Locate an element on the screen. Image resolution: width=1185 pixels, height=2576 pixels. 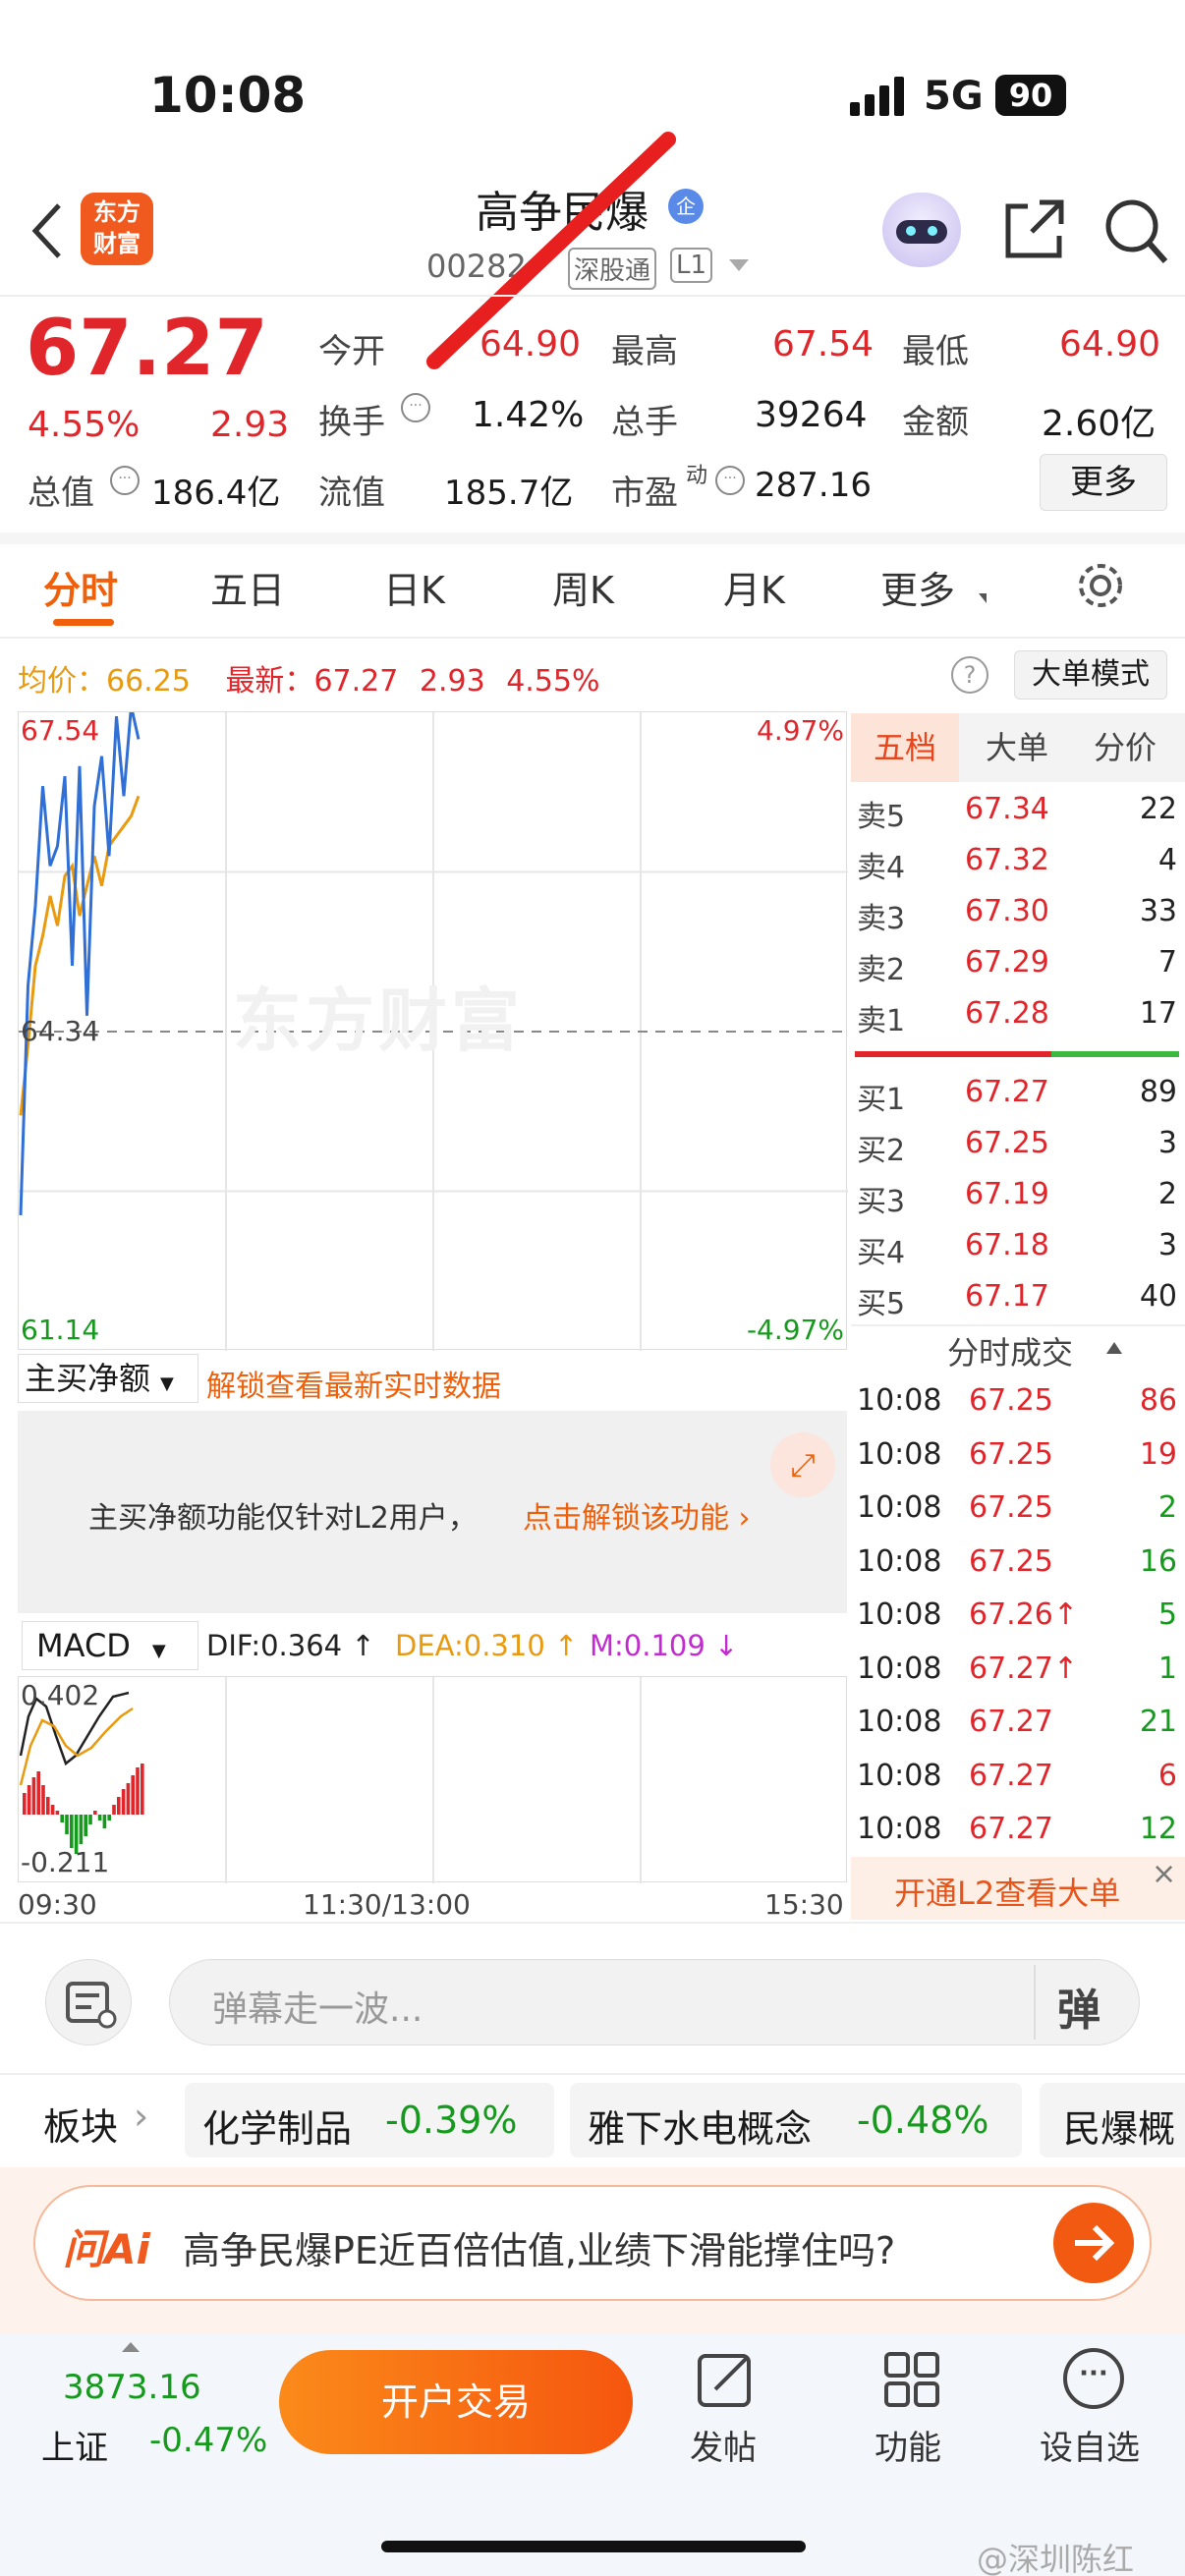
book-row: 买2 67.25 3 is located at coordinates (1018, 1145).